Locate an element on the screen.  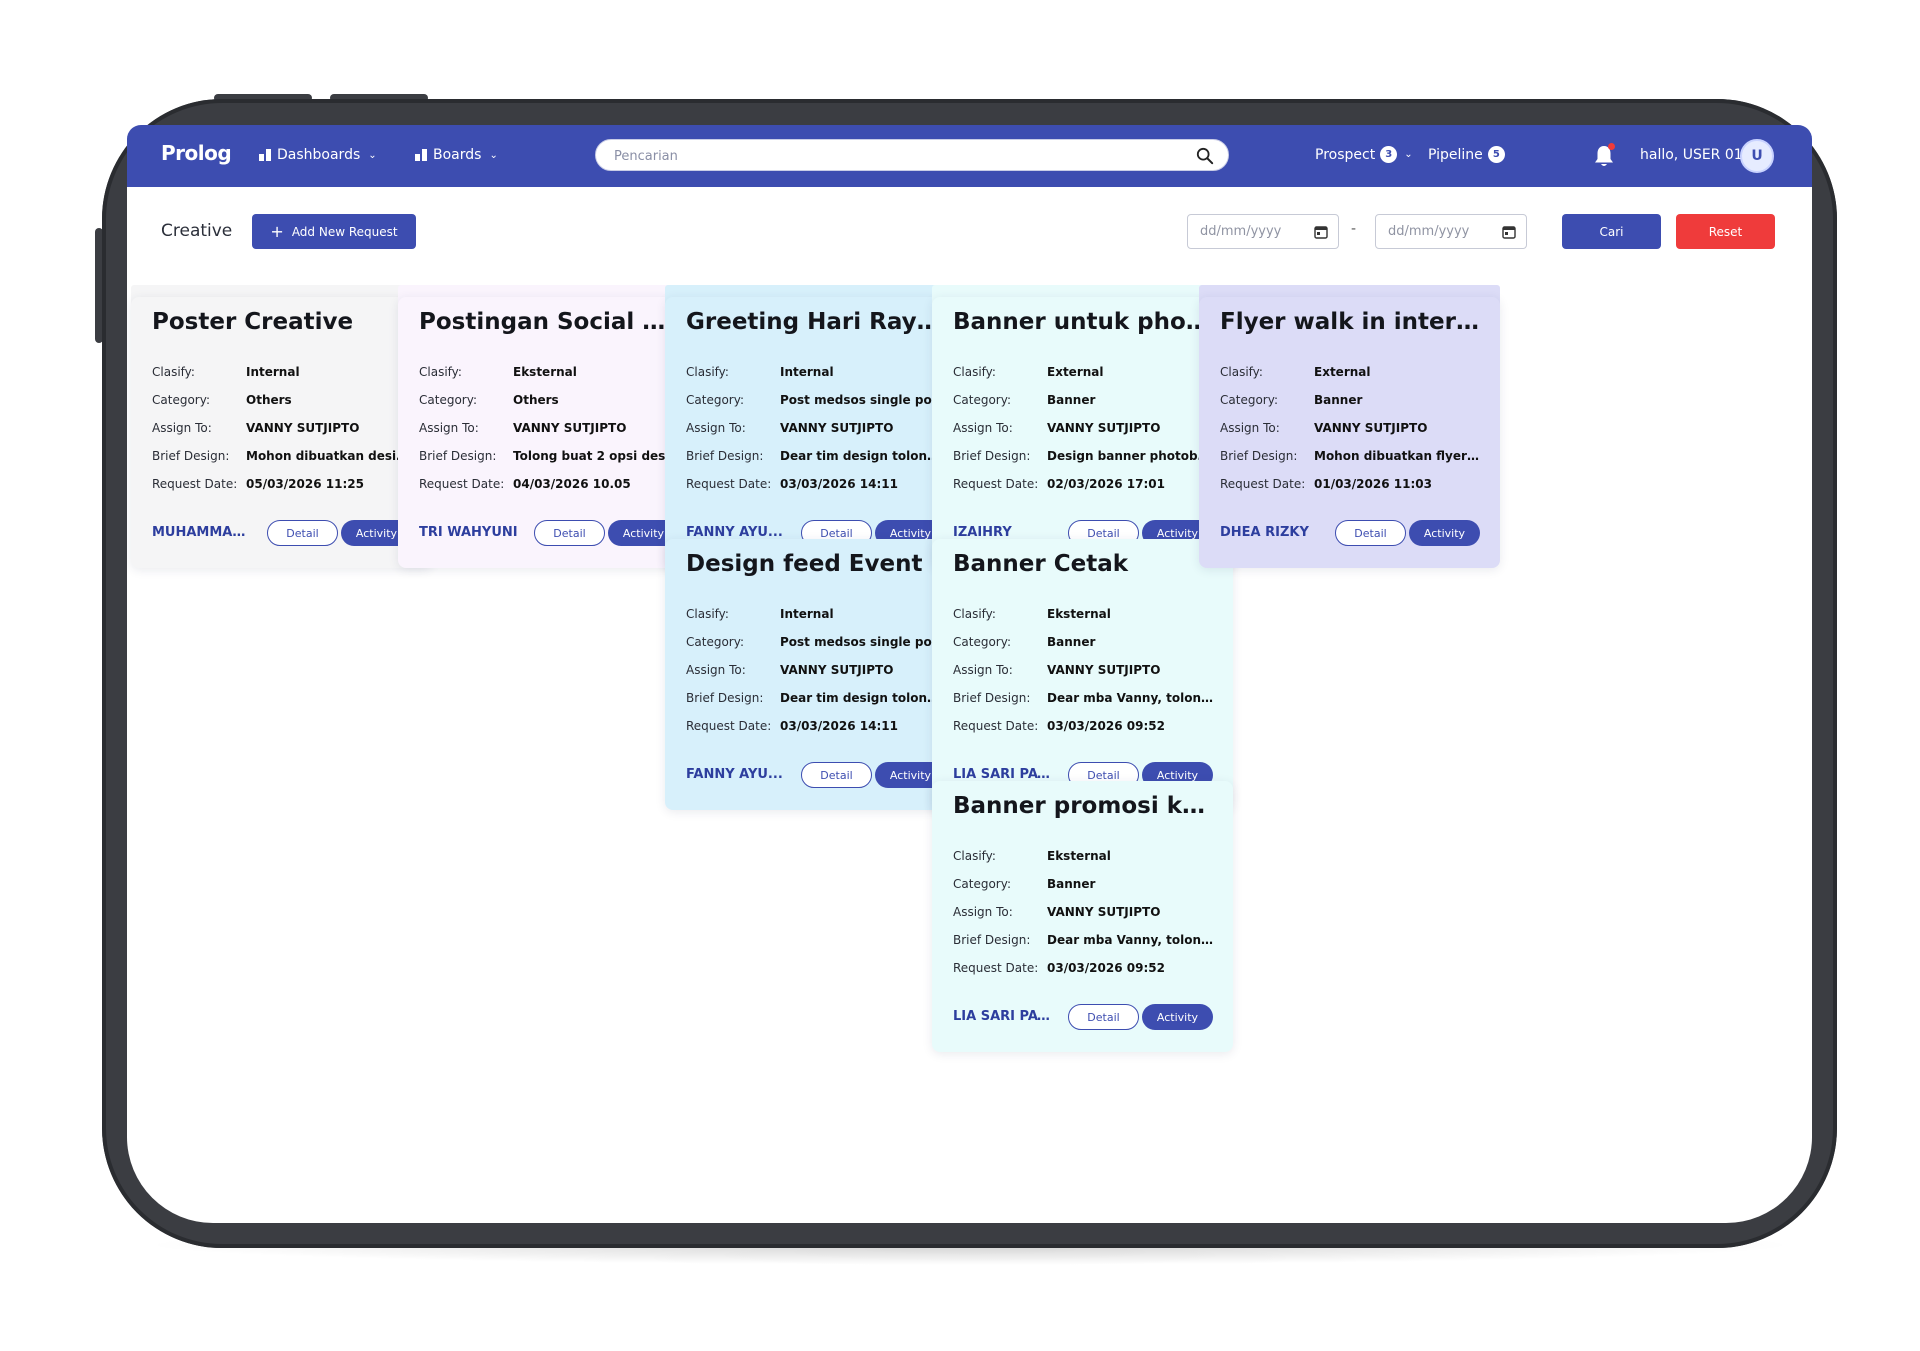
search-button: Cari is located at coordinates (1611, 231).